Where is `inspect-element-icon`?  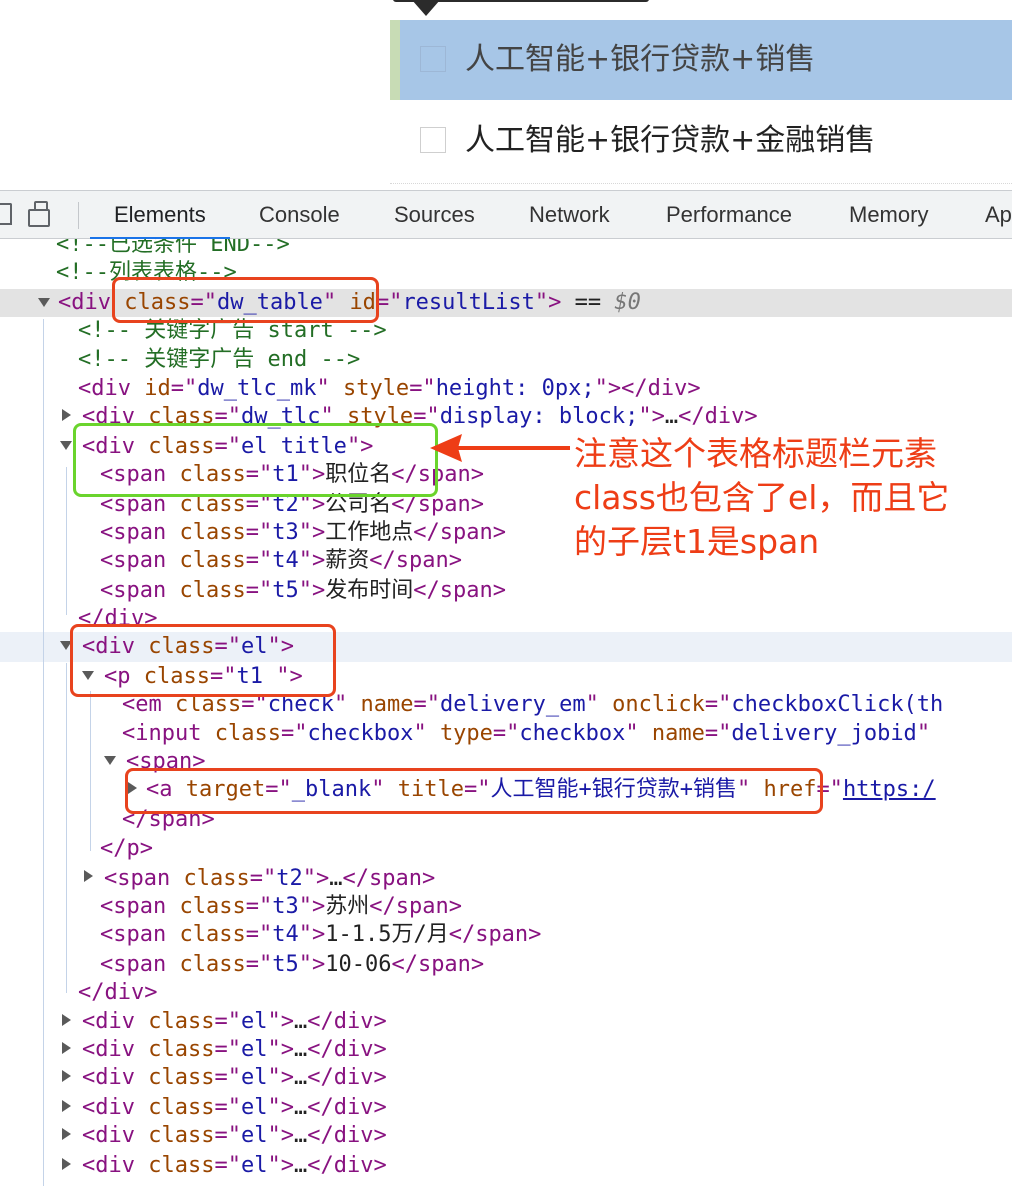
inspect-element-icon is located at coordinates (6, 214).